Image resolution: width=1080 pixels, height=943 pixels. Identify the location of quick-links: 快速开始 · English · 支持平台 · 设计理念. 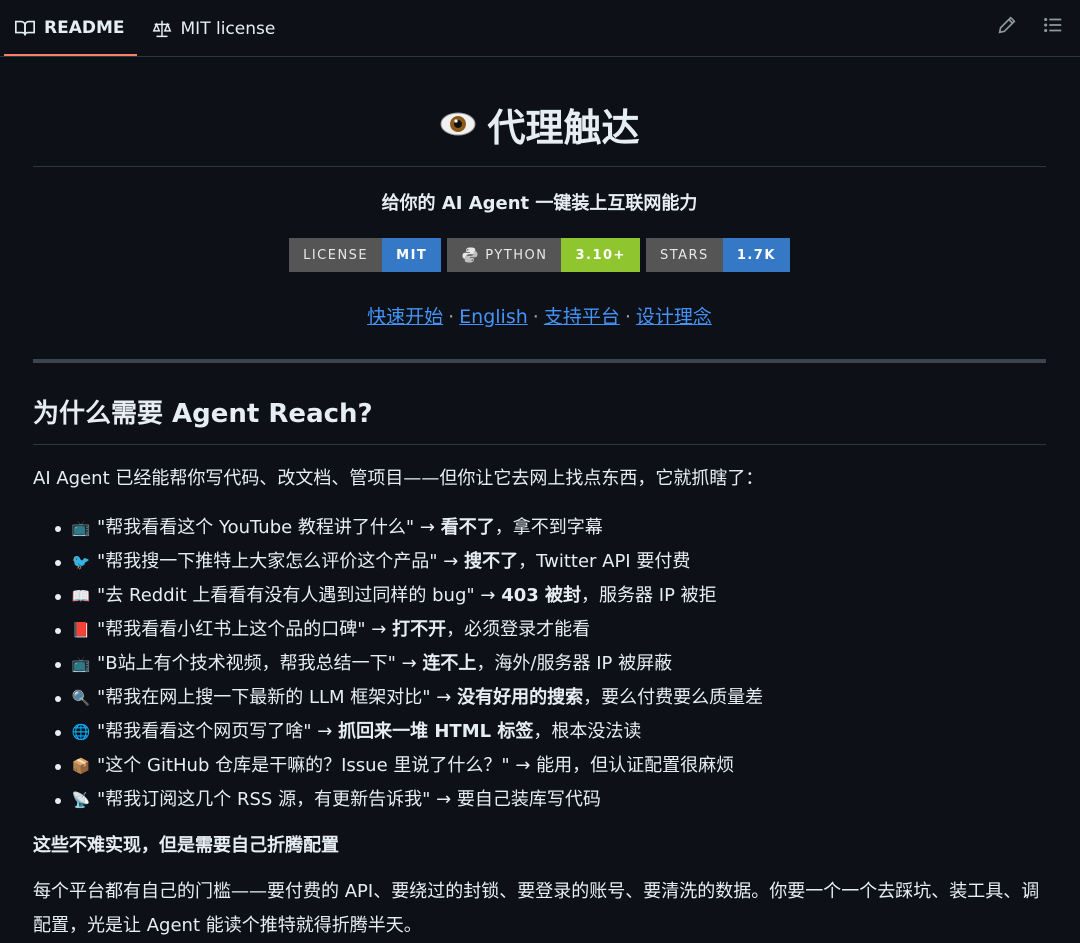
(539, 315).